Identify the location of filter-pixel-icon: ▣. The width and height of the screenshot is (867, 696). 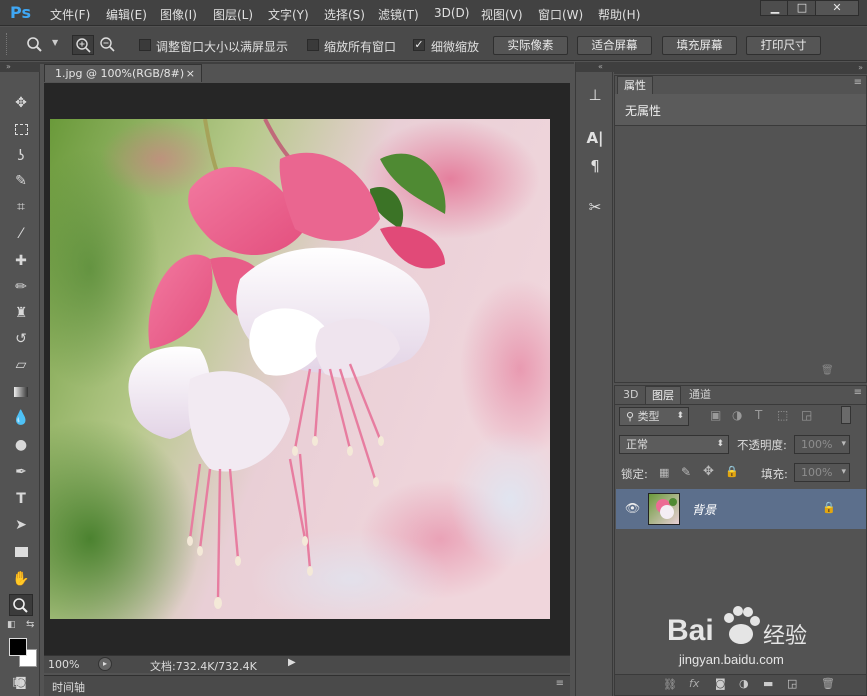
(715, 415).